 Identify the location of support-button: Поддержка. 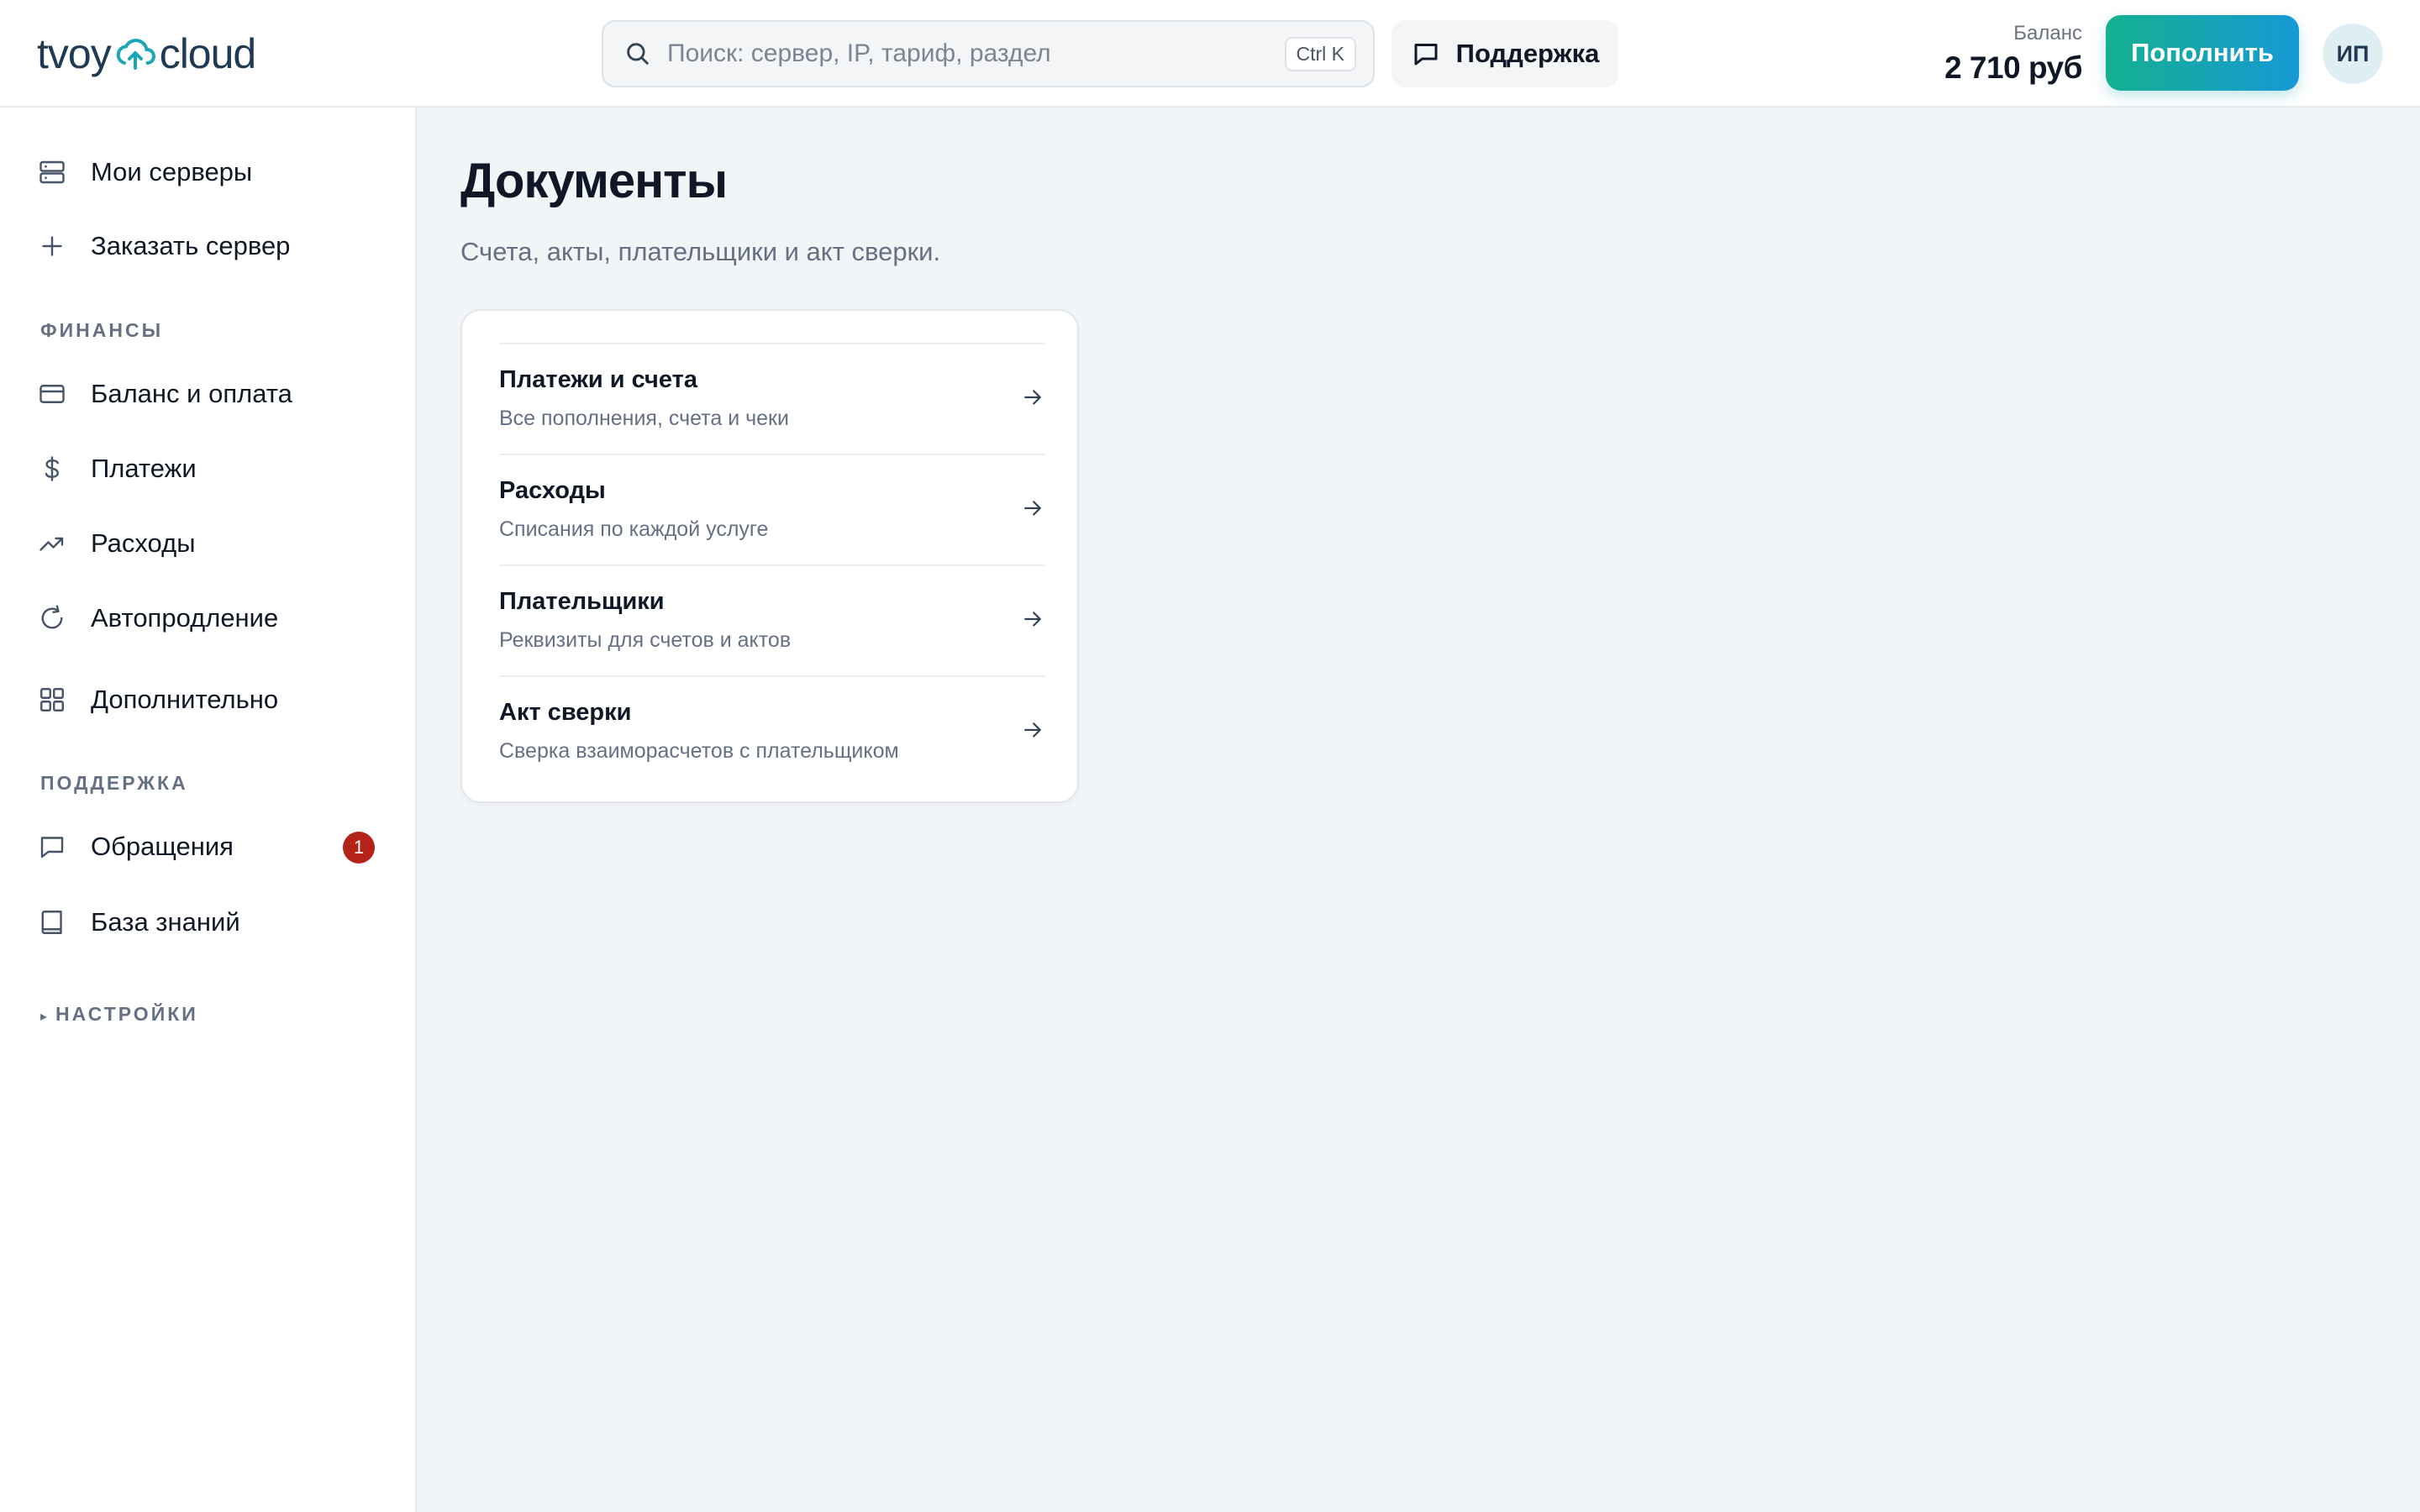
(1505, 53).